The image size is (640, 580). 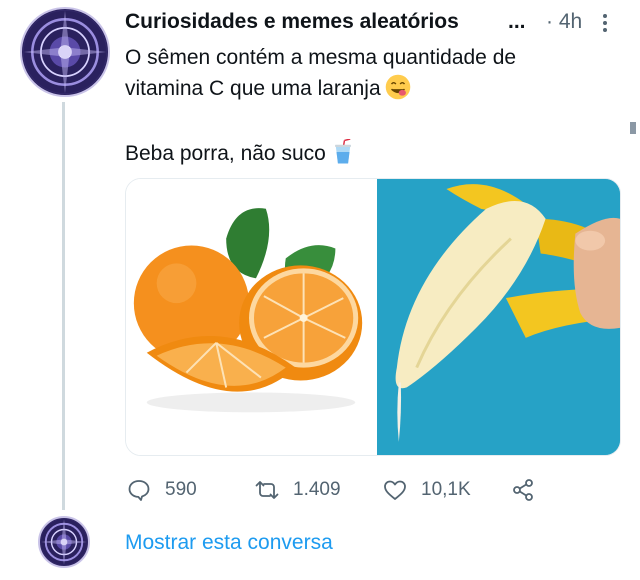 I want to click on cup-with-straw-icon, so click(x=342, y=151).